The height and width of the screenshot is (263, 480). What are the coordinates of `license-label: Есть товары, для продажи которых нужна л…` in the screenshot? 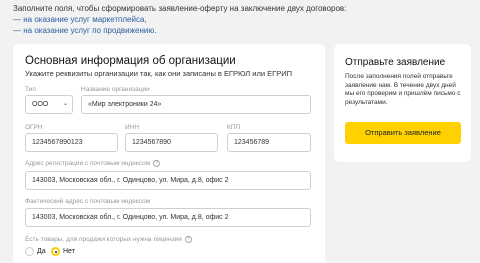 It's located at (108, 239).